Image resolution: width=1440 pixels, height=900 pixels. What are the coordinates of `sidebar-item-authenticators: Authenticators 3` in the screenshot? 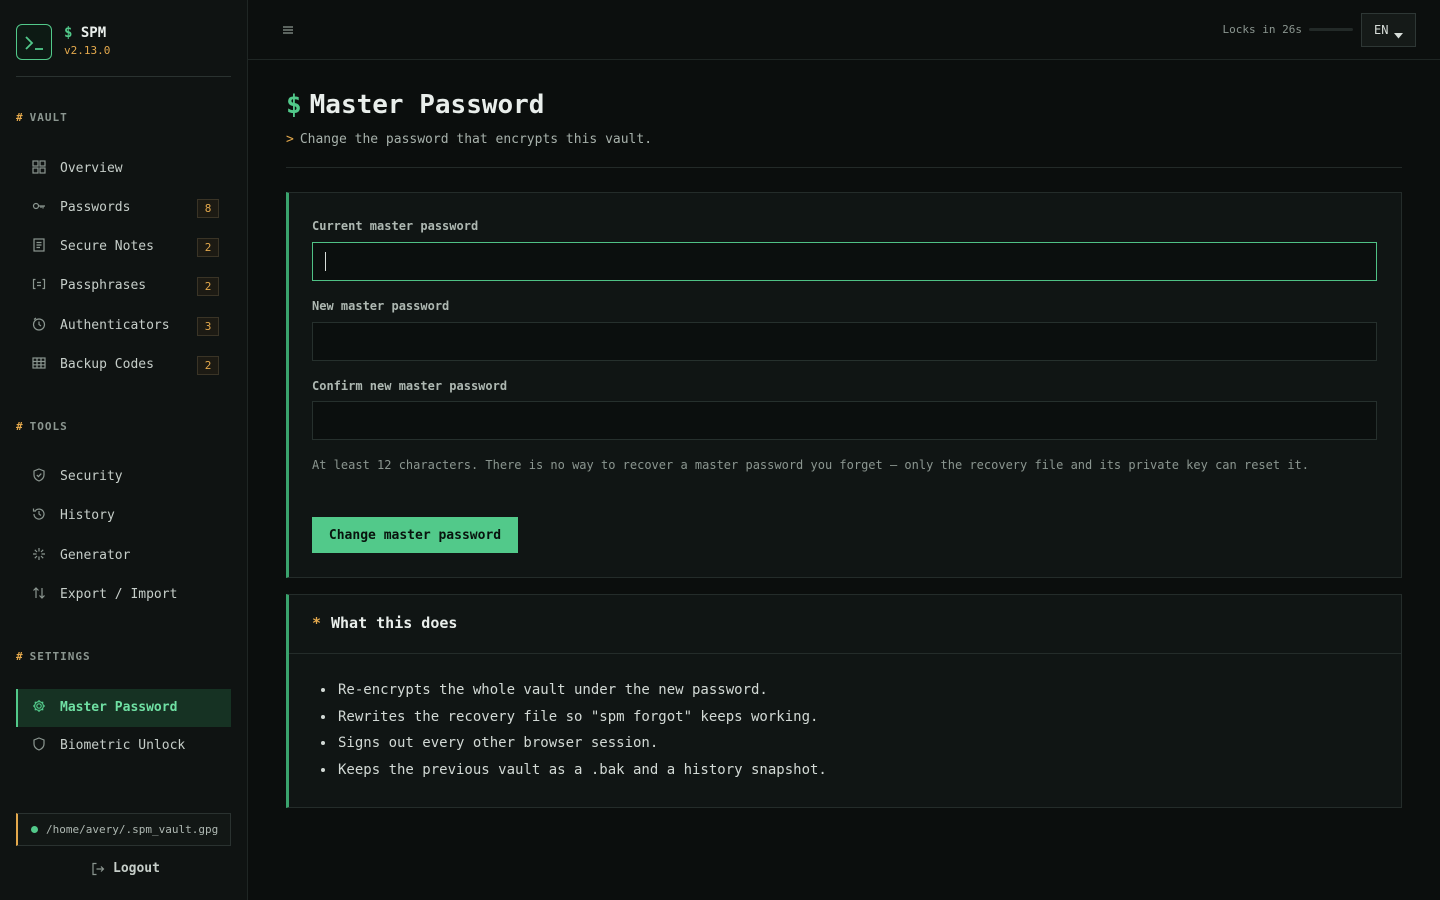 It's located at (123, 326).